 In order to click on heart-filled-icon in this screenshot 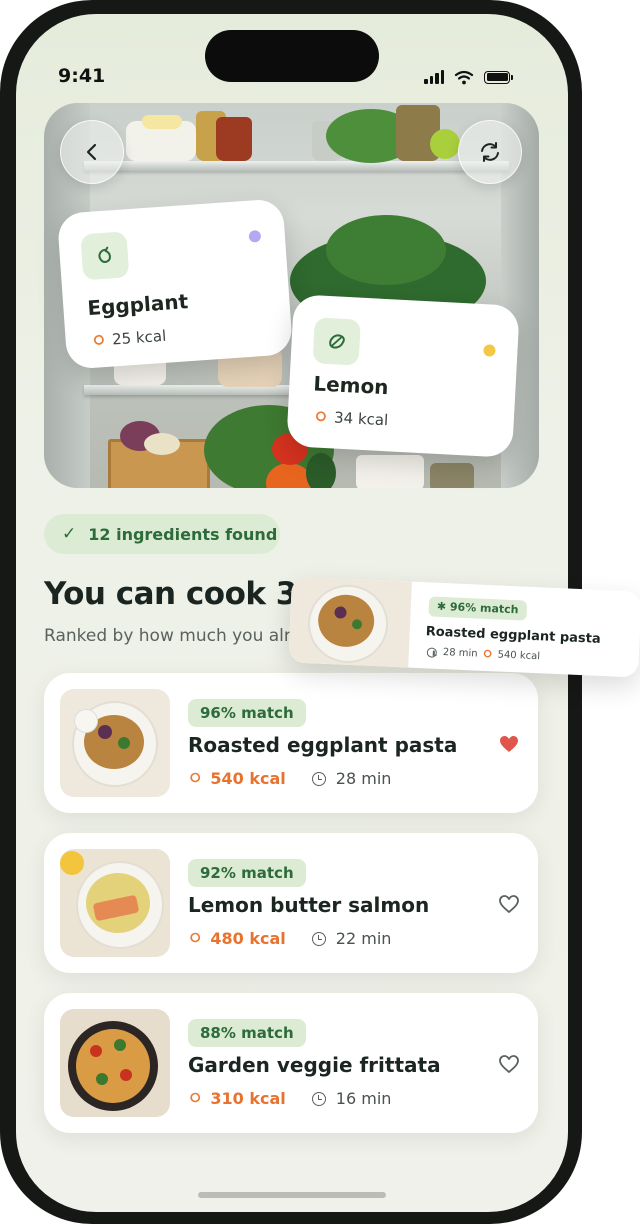, I will do `click(509, 744)`.